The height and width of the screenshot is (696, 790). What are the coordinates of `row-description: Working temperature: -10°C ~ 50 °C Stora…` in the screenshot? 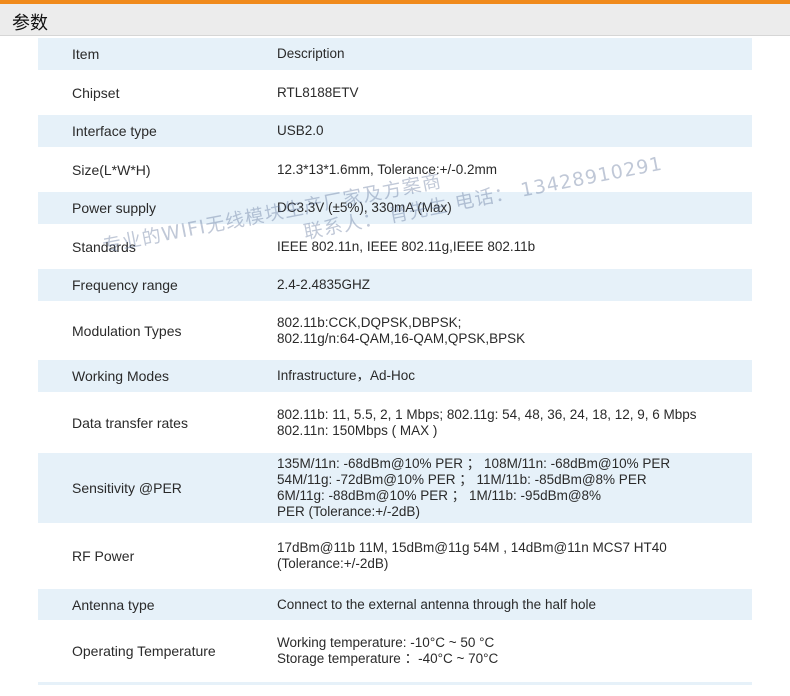 It's located at (388, 650).